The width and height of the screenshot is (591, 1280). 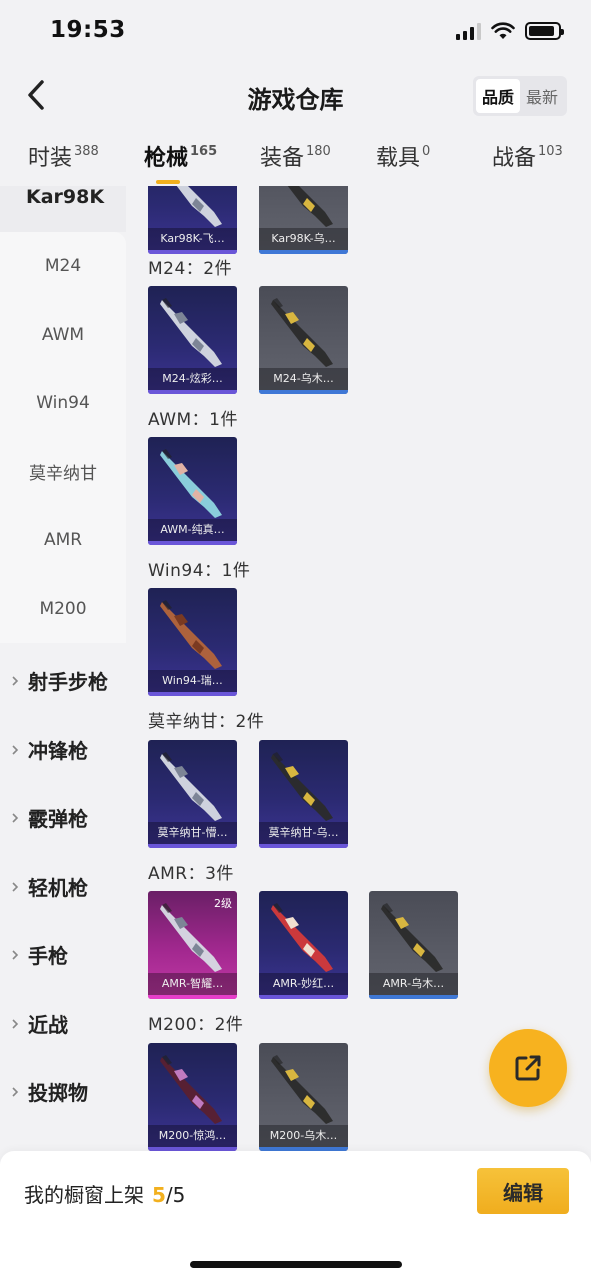 I want to click on showcase-bar: 我的橱窗上架 5/5 编辑, so click(x=295, y=1215).